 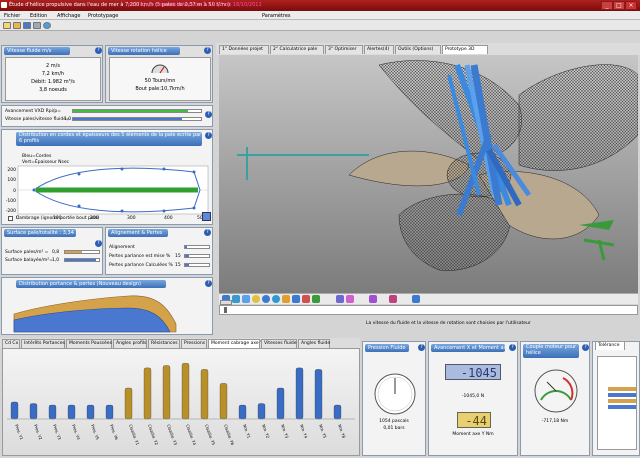 What do you see at coordinates (194, 343) in the screenshot?
I see `tab-pressures: Pressions` at bounding box center [194, 343].